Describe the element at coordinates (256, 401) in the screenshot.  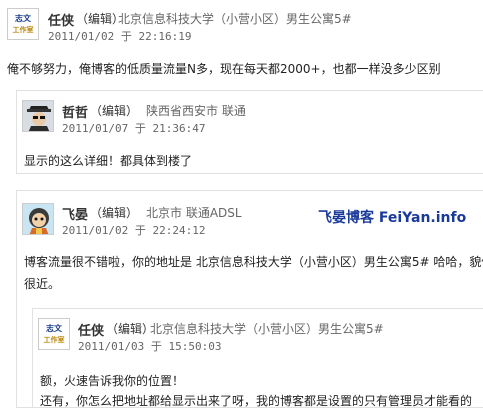
I see `comment-body-line: 还有，你怎么把地址都给显示出来了呀，我的博客都是设置的只有管理员才能看的` at that location.